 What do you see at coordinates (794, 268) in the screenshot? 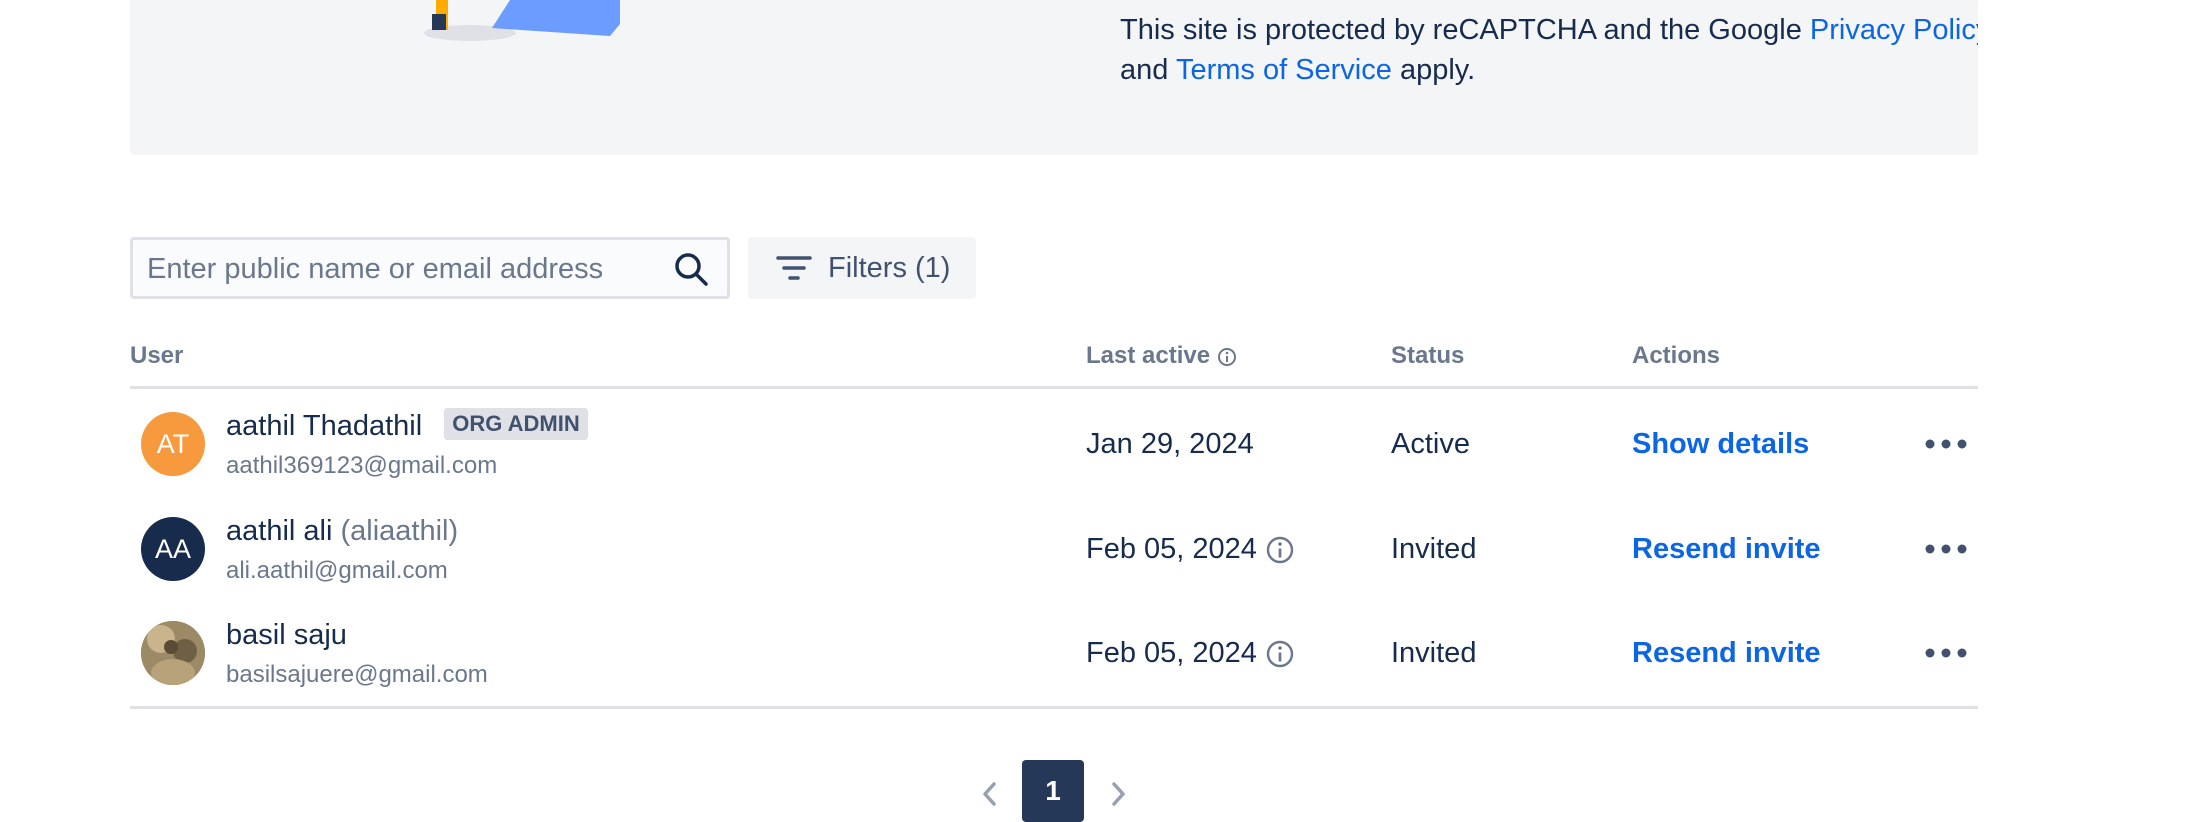
I see `filter-icon` at bounding box center [794, 268].